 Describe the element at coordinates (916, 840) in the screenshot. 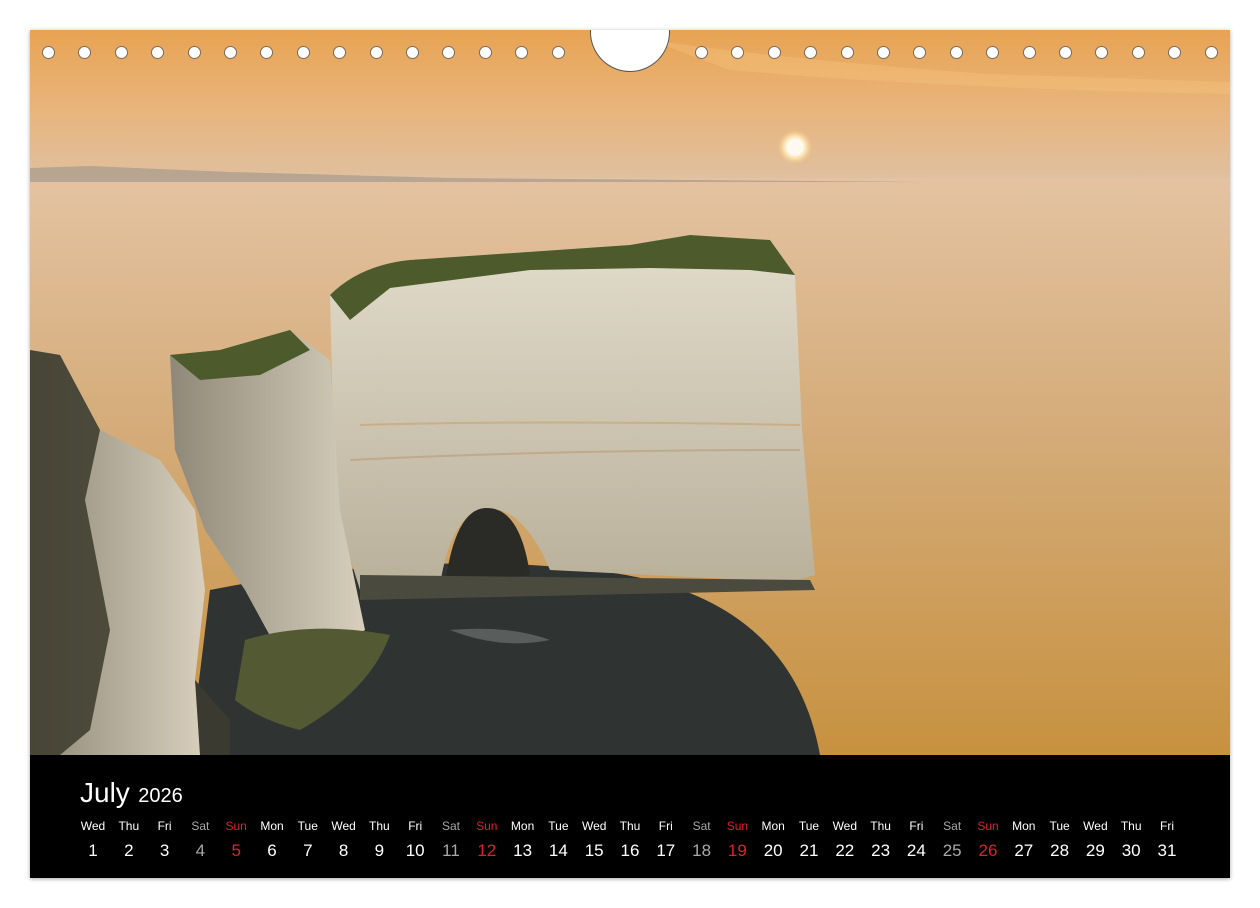

I see `day-cell: Fri 24` at that location.